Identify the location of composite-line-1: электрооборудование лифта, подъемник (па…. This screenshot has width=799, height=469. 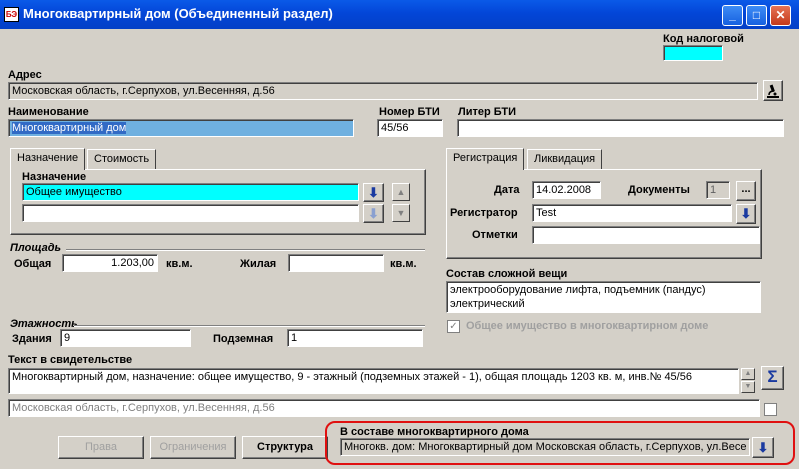
(578, 290).